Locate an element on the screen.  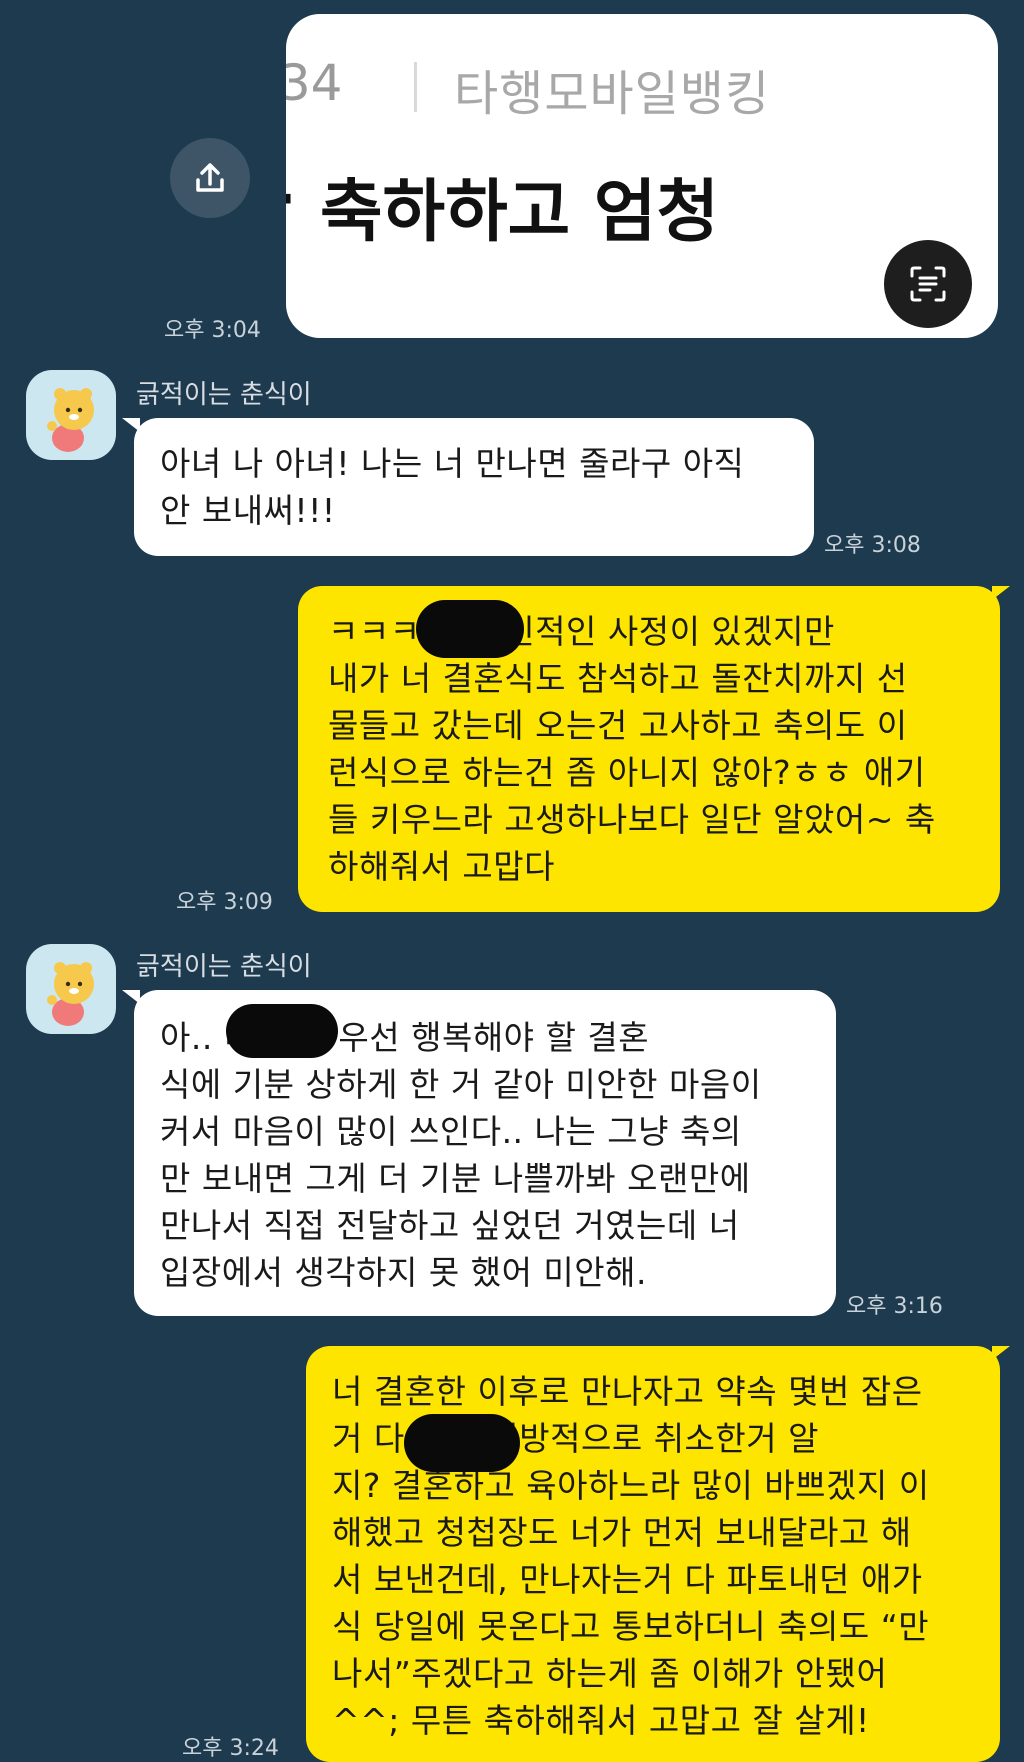
image-cropped-fragment: - is located at coordinates (290, 195).